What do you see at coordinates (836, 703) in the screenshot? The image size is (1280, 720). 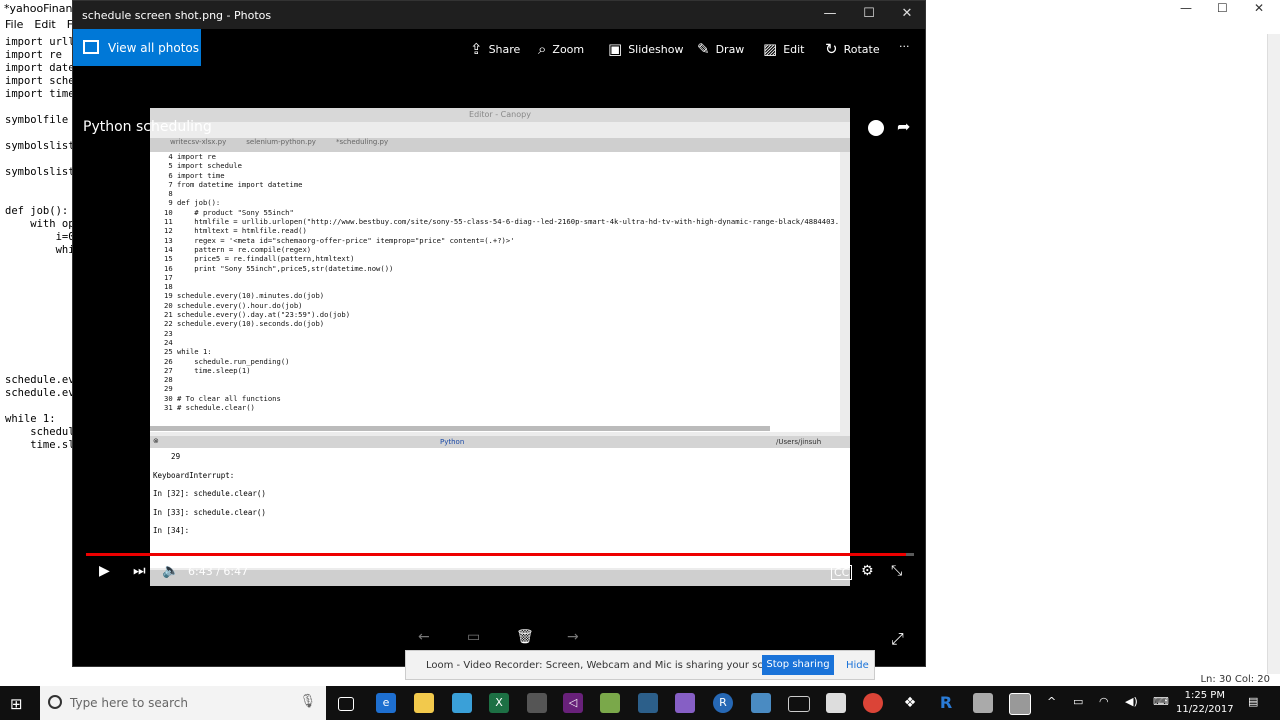 I see `notepad-icon` at bounding box center [836, 703].